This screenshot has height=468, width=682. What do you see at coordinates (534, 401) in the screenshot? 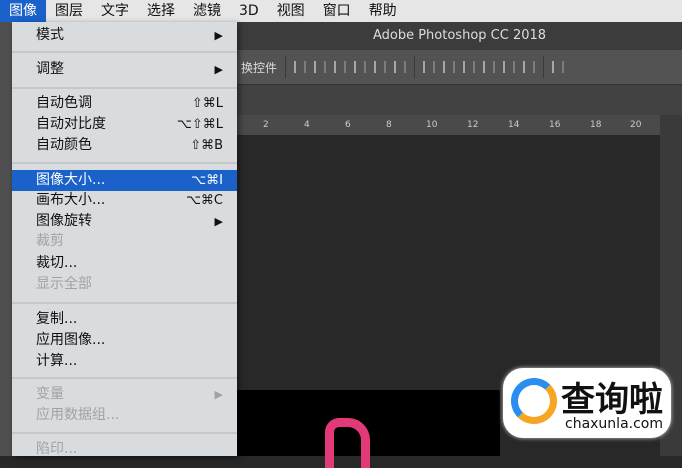
I see `search-q-icon` at bounding box center [534, 401].